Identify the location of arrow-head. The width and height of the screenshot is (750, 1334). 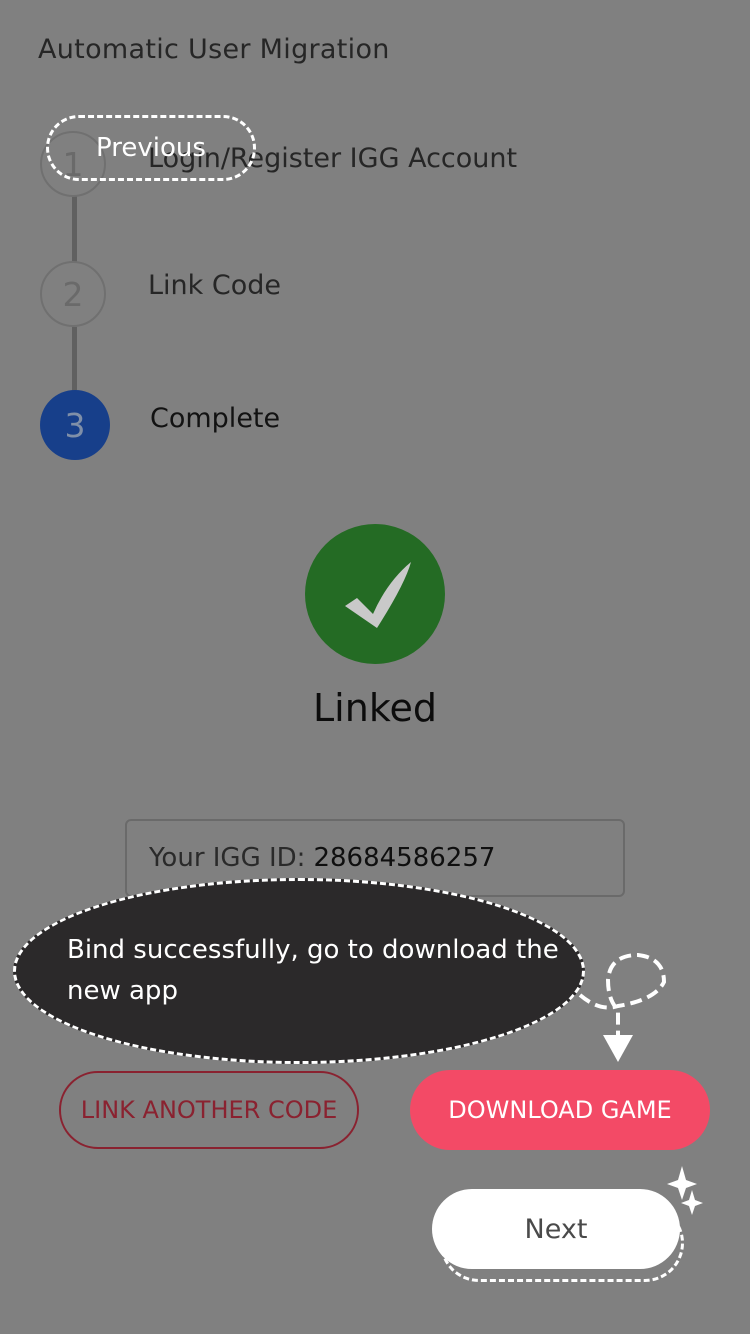
(618, 1048).